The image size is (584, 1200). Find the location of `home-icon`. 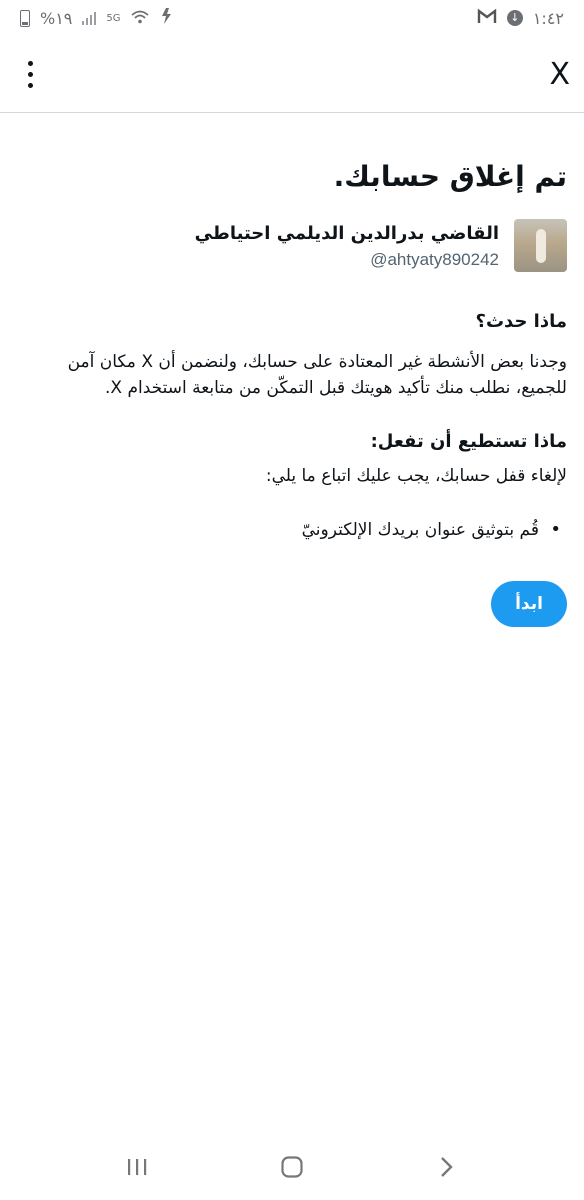

home-icon is located at coordinates (292, 1167).